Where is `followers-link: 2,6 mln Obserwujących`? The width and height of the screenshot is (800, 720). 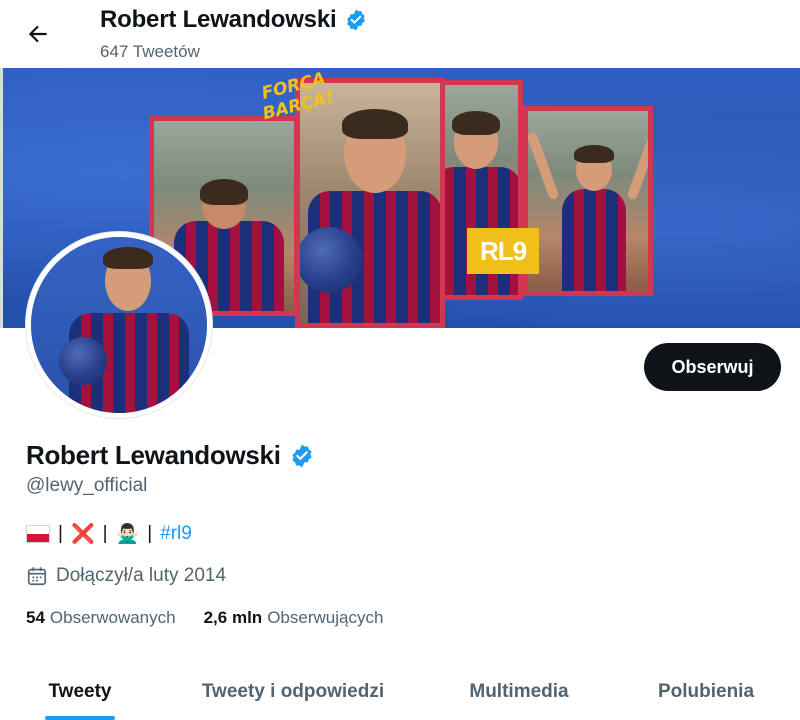
followers-link: 2,6 mln Obserwujących is located at coordinates (294, 618).